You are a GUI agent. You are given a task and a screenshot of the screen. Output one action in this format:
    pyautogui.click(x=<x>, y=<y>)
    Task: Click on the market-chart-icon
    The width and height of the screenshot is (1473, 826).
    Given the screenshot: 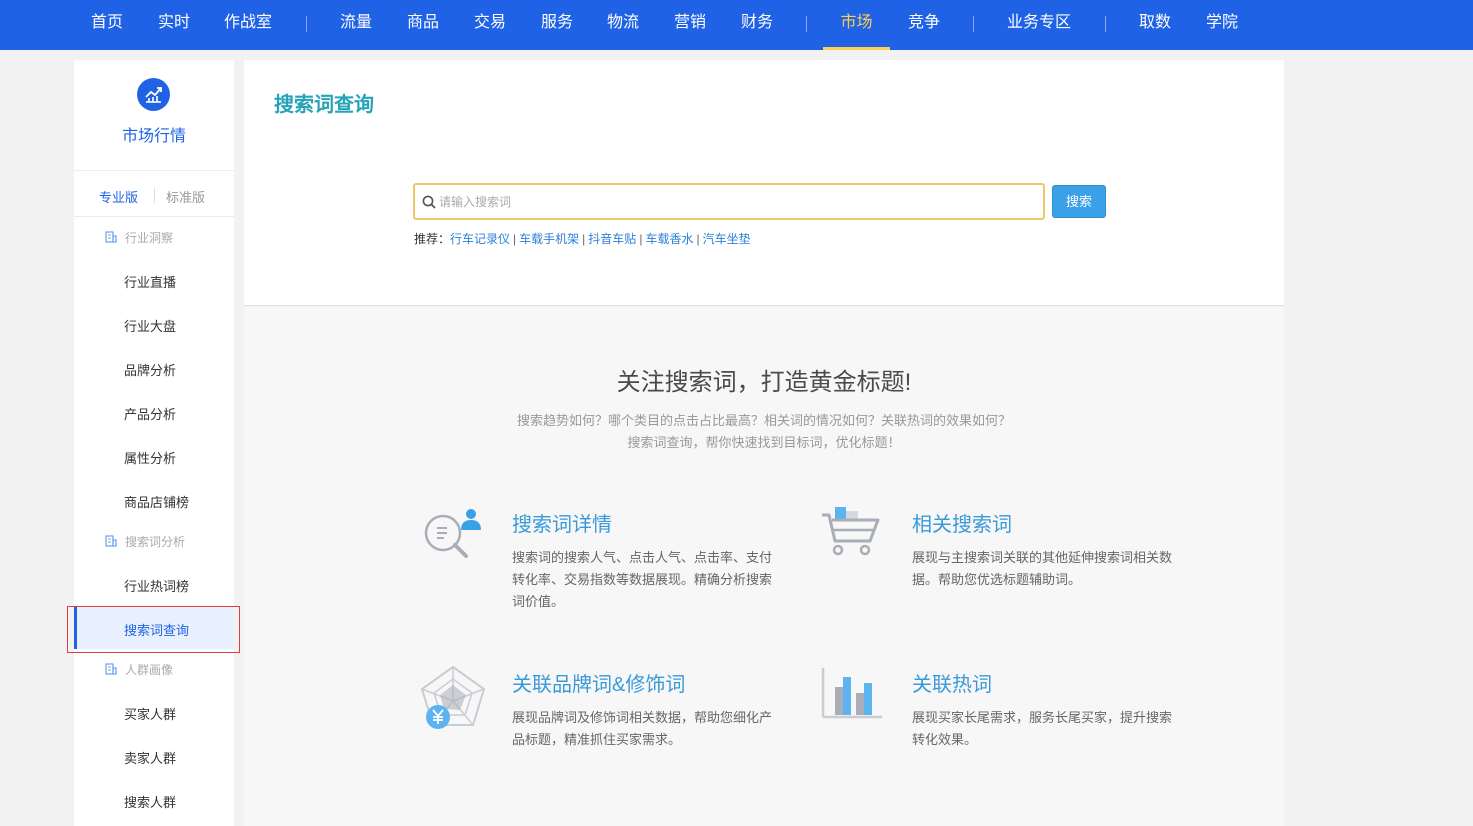 What is the action you would take?
    pyautogui.click(x=153, y=94)
    